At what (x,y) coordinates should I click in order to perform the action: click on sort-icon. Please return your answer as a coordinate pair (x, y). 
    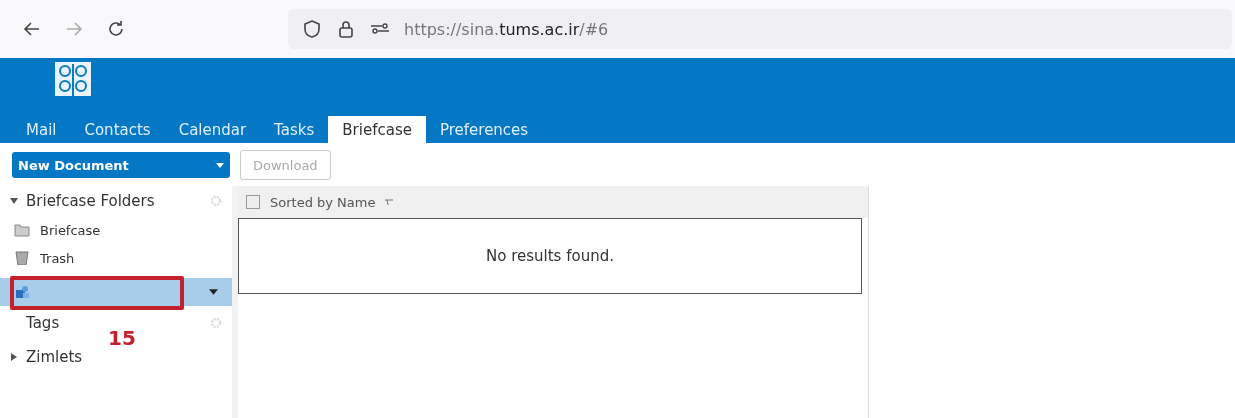
    Looking at the image, I should click on (389, 202).